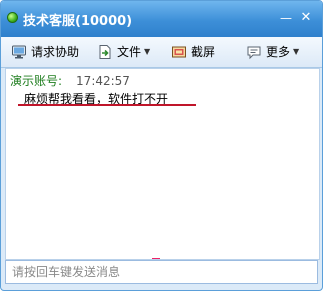 This screenshot has width=323, height=291. What do you see at coordinates (286, 18) in the screenshot?
I see `minimize-button: —` at bounding box center [286, 18].